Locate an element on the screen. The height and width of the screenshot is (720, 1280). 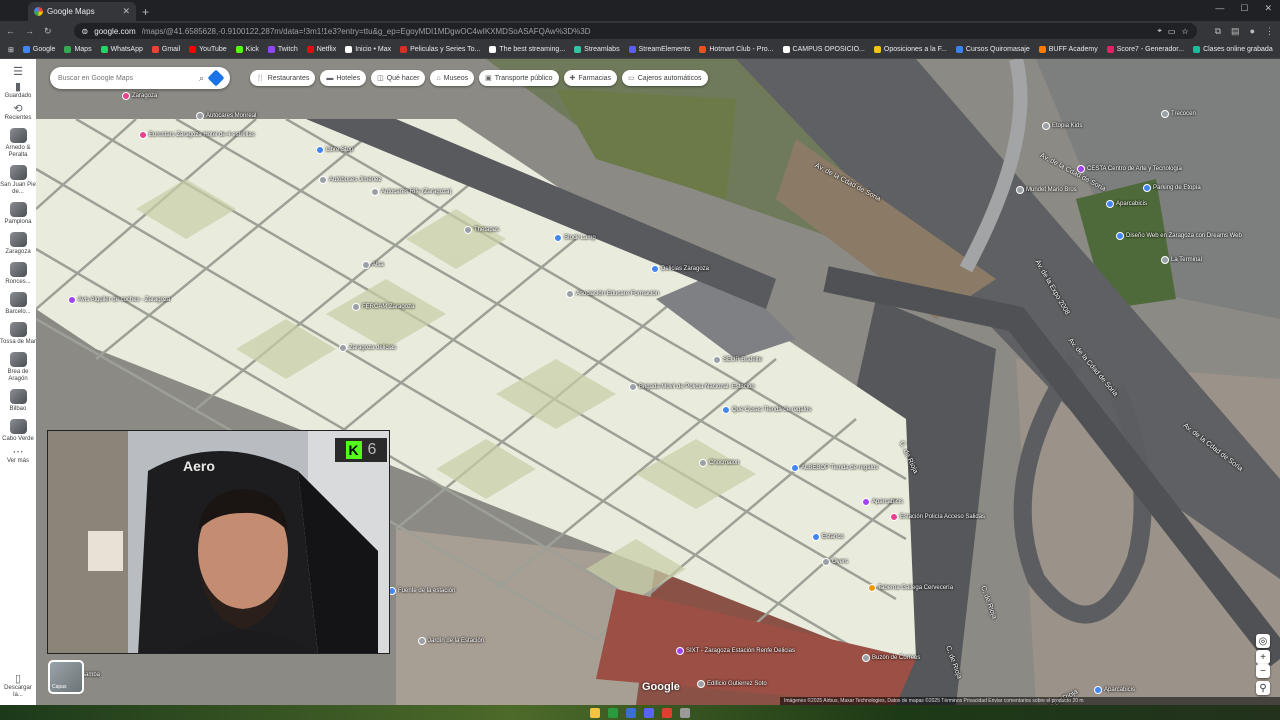
place-label: Autocares Rife (Zaragoza) is located at coordinates (416, 192).